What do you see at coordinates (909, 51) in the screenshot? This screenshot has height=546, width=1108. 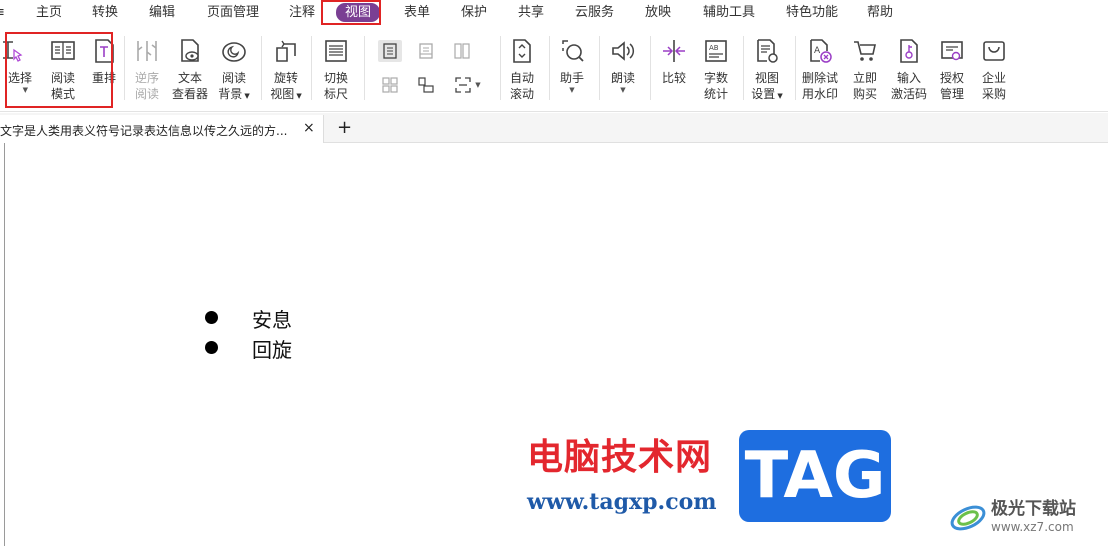 I see `activation-key-icon` at bounding box center [909, 51].